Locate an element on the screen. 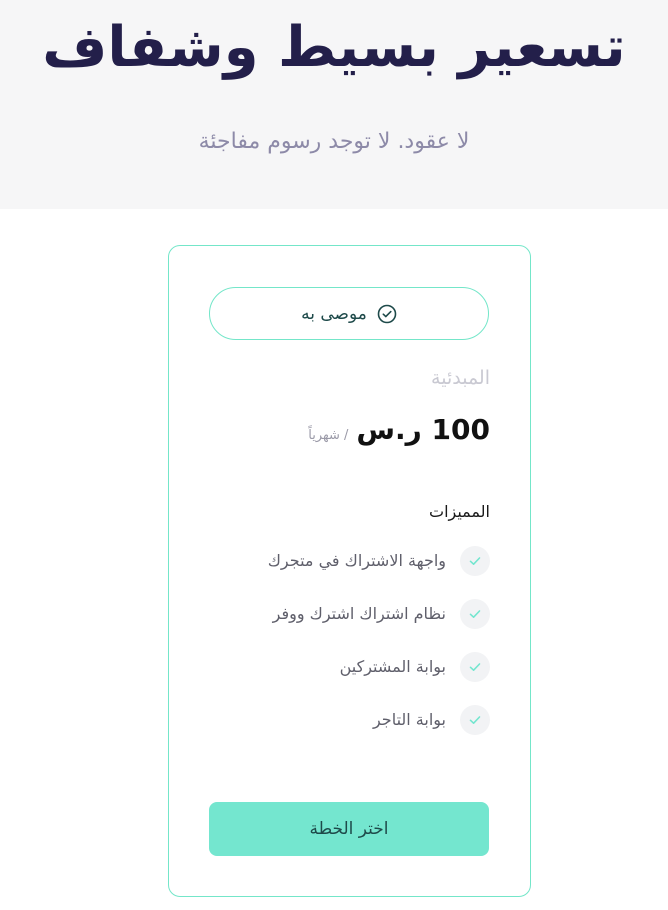 Image resolution: width=668 pixels, height=910 pixels. feature-label: واجهة الاشتراك في متجرك is located at coordinates (356, 560).